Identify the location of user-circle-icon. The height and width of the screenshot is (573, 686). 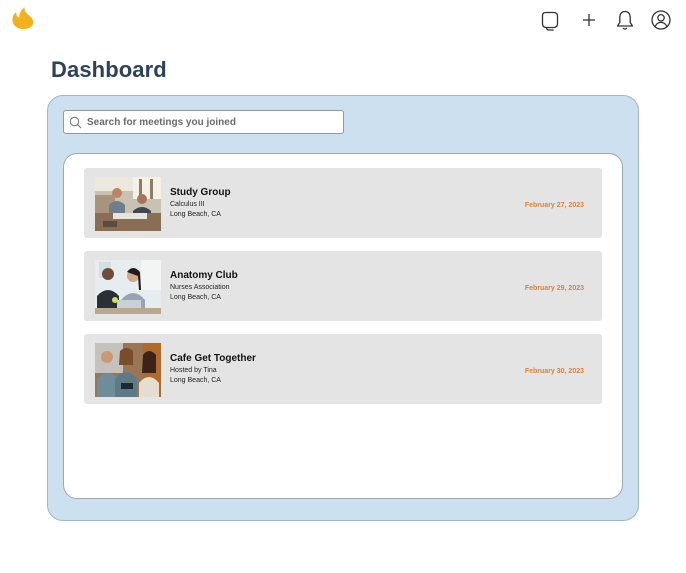
(661, 20).